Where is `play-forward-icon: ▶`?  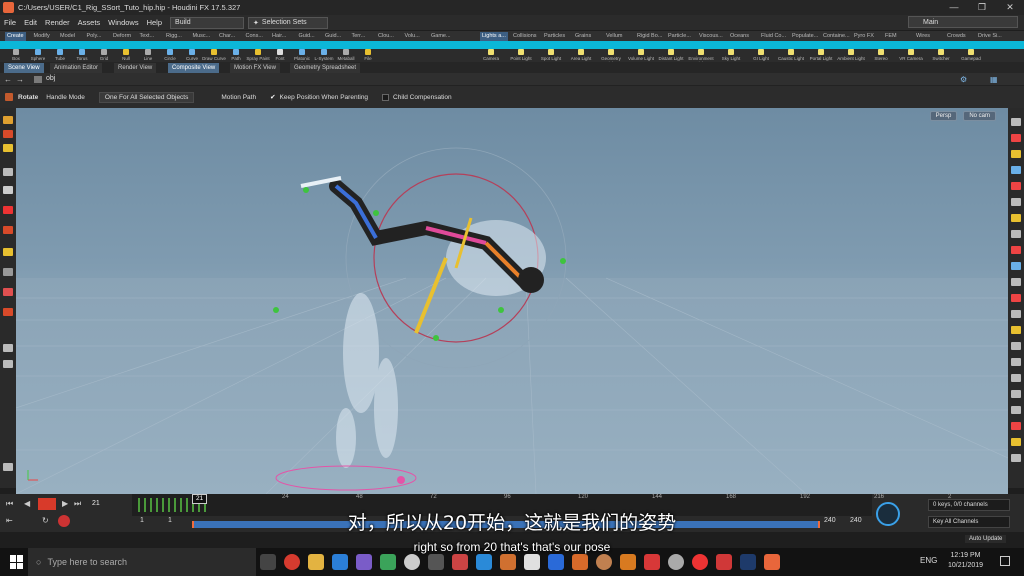
play-forward-icon: ▶ is located at coordinates (65, 503).